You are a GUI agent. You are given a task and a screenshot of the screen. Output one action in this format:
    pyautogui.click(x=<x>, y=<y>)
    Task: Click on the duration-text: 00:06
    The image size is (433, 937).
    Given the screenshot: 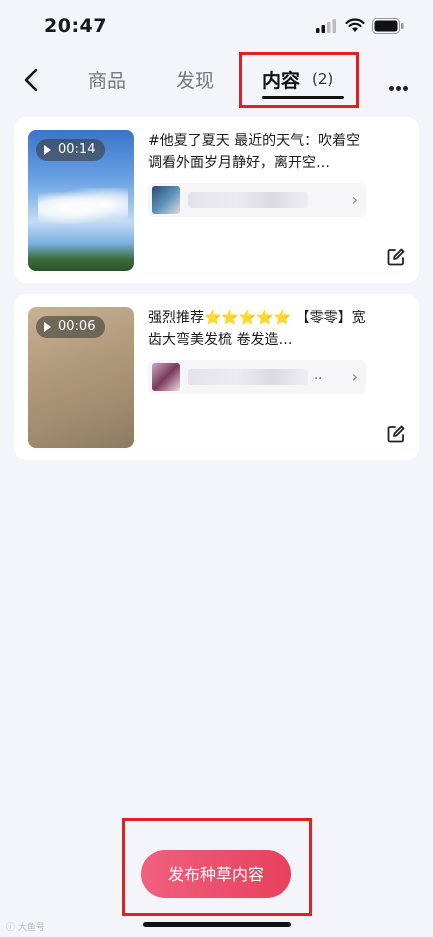 What is the action you would take?
    pyautogui.click(x=77, y=326)
    